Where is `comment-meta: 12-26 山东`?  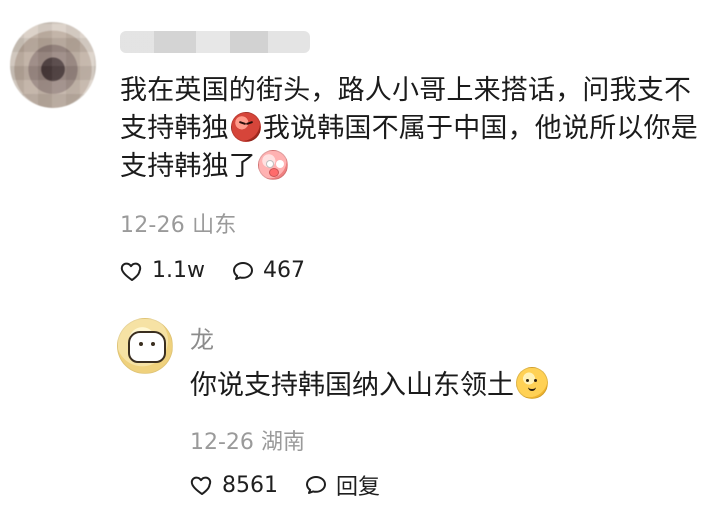 comment-meta: 12-26 山东 is located at coordinates (178, 223).